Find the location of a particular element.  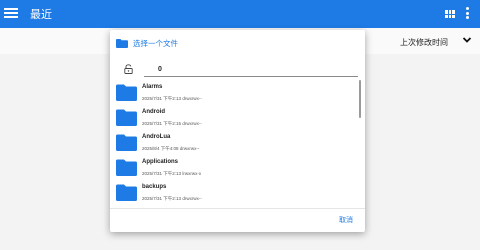

cancel-button: 取消 is located at coordinates (346, 220).